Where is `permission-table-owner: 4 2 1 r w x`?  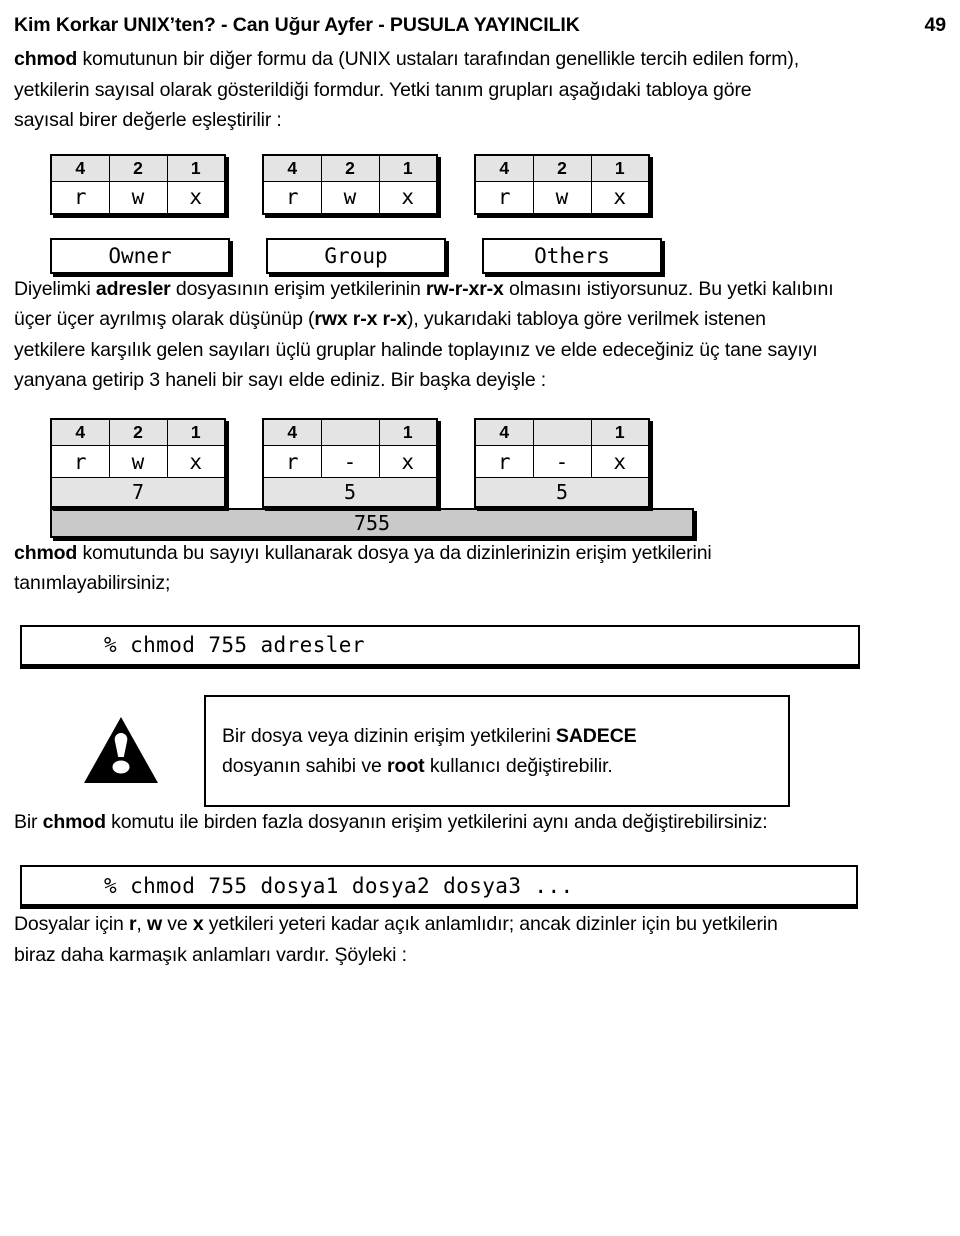 permission-table-owner: 4 2 1 r w x is located at coordinates (138, 184).